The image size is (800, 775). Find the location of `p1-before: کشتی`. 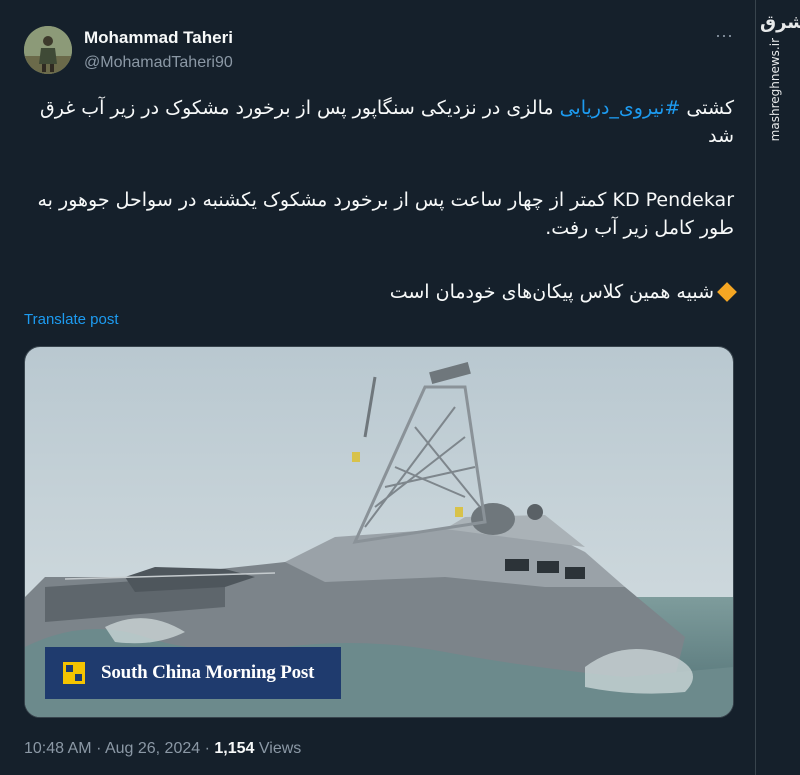

p1-before: کشتی is located at coordinates (707, 108).